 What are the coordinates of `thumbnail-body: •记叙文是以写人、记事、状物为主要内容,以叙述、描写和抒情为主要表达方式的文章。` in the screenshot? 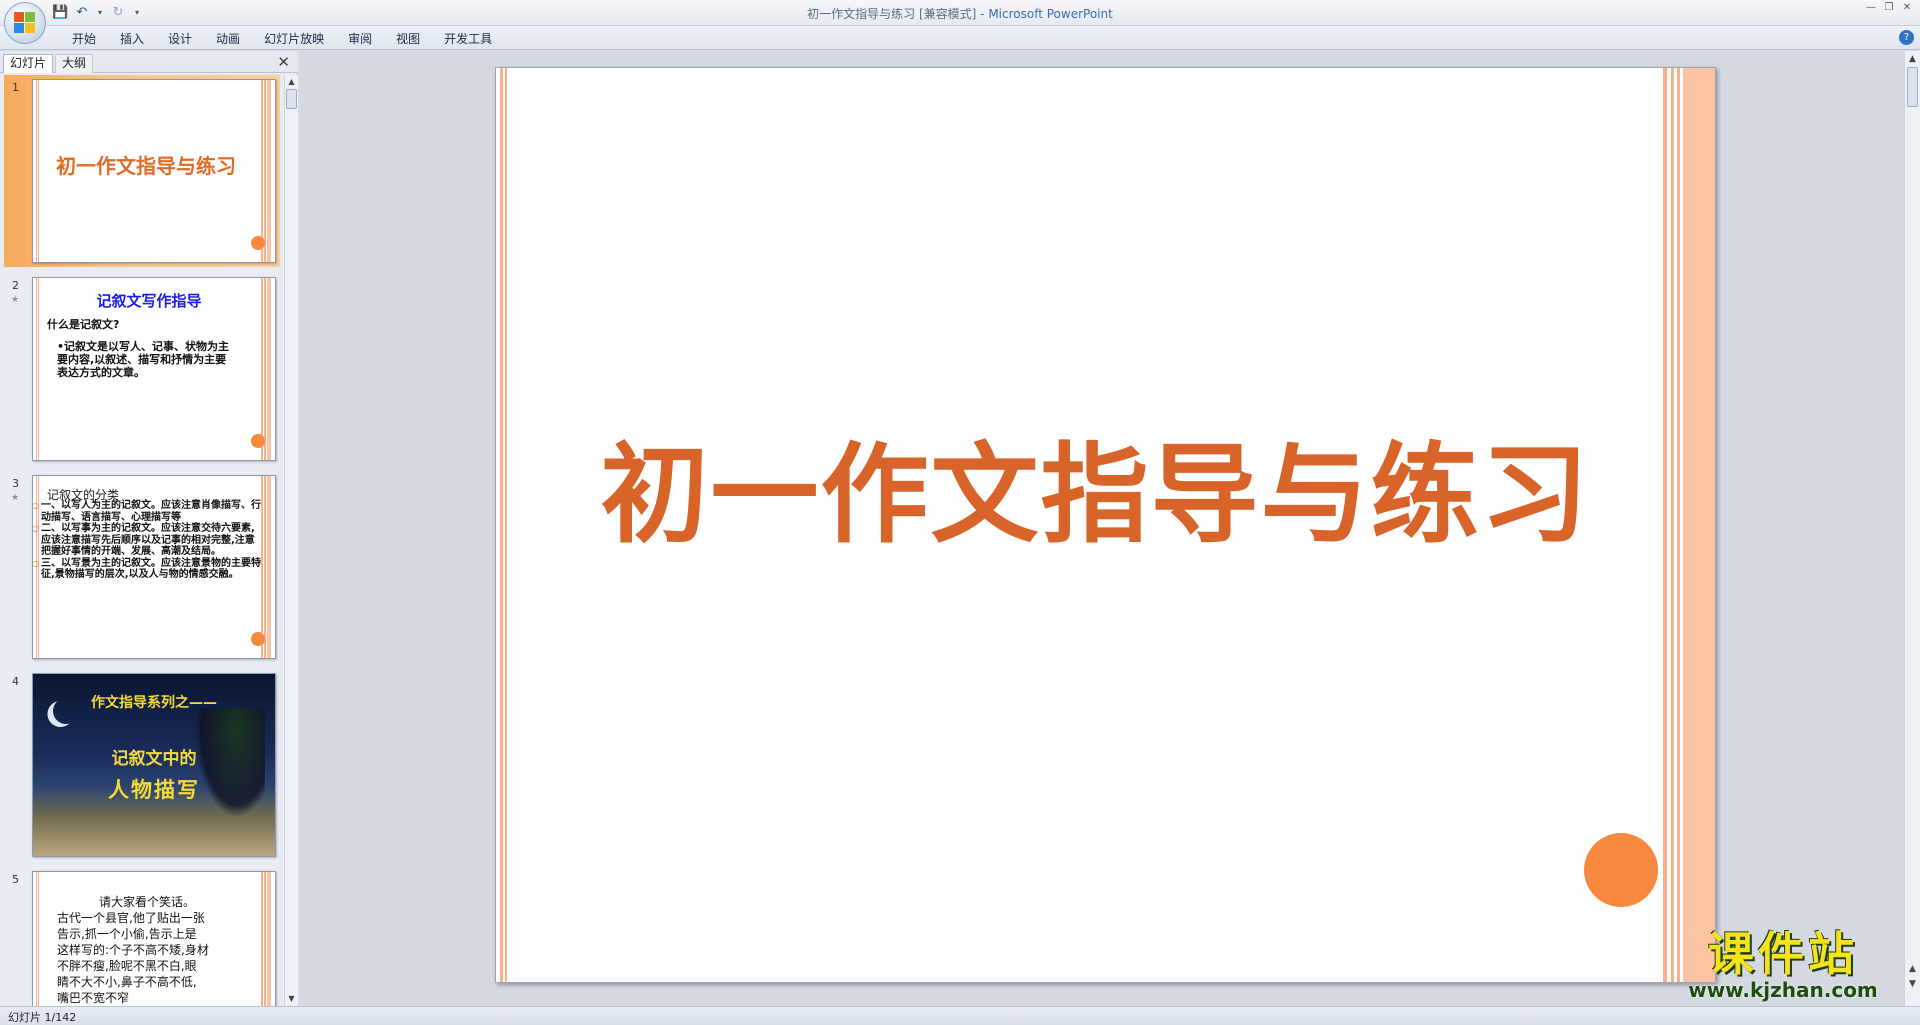 It's located at (143, 359).